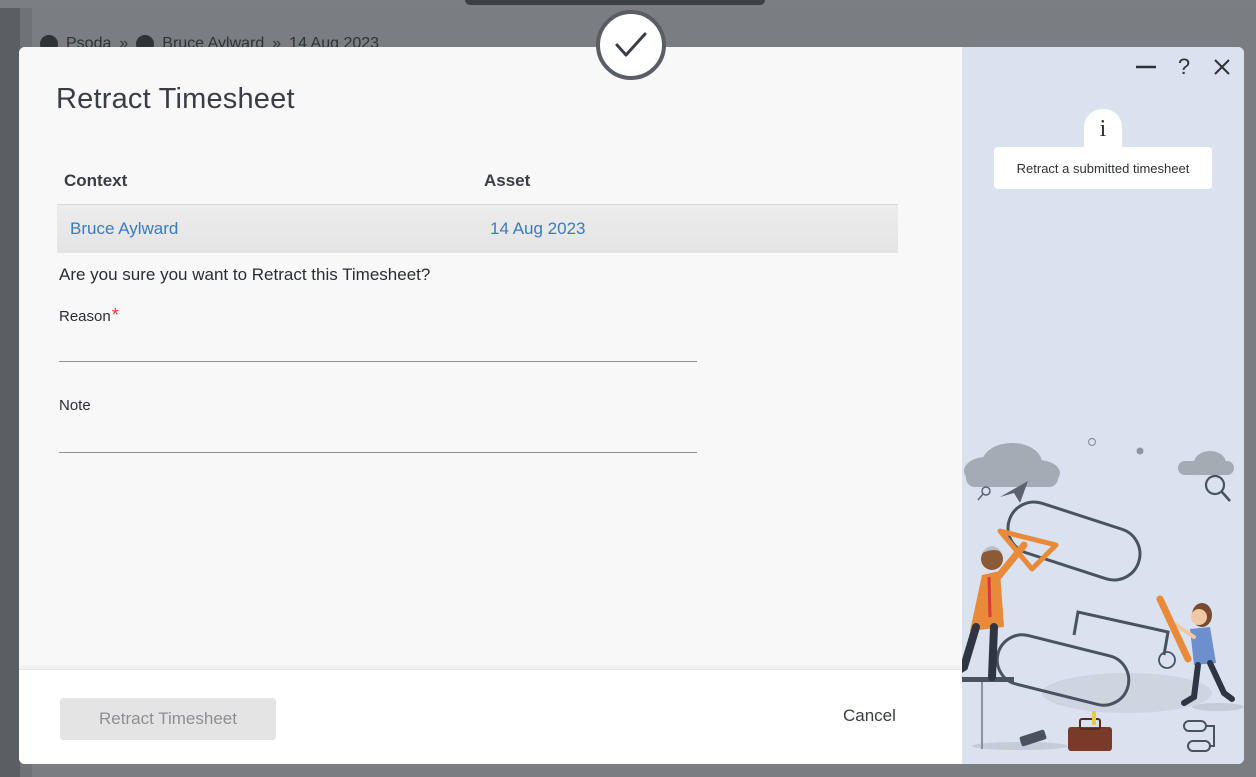  I want to click on man-figure, so click(995, 611).